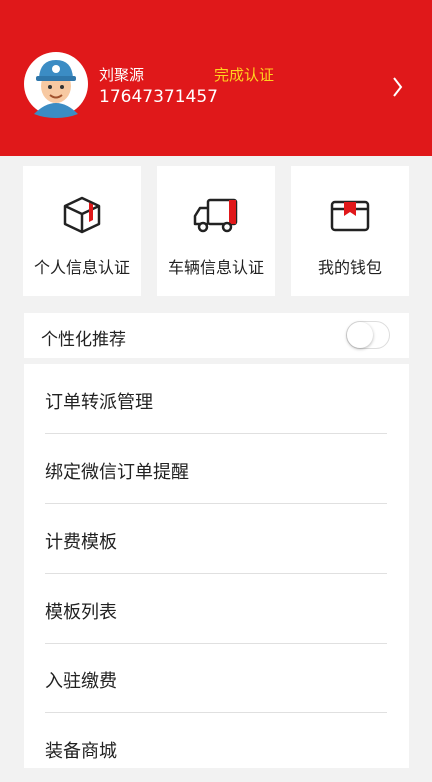  What do you see at coordinates (216, 747) in the screenshot?
I see `menu-item-equipment-mall: 装备商城` at bounding box center [216, 747].